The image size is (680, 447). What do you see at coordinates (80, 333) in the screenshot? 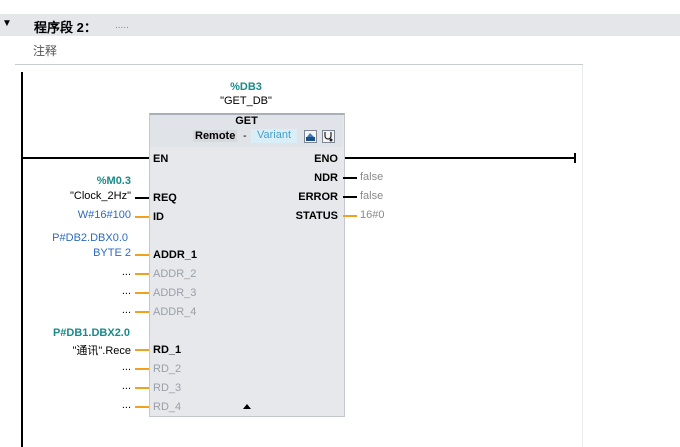
I see `rd1-pointer: P#DB1.DBX2.0` at bounding box center [80, 333].